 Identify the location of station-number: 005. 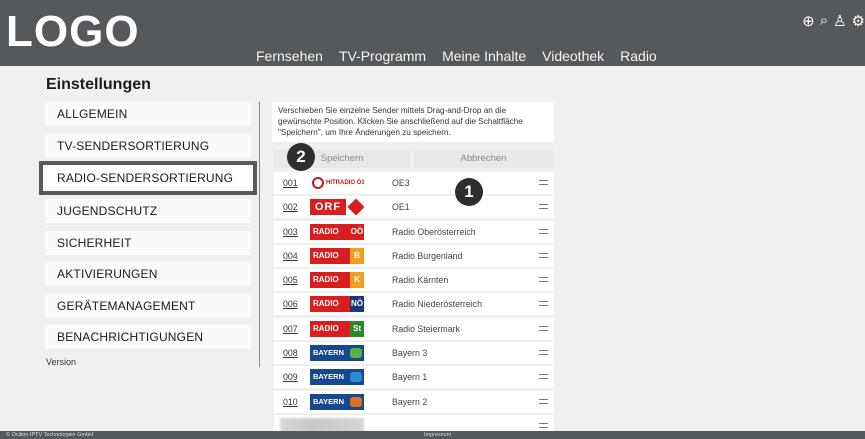
(290, 280).